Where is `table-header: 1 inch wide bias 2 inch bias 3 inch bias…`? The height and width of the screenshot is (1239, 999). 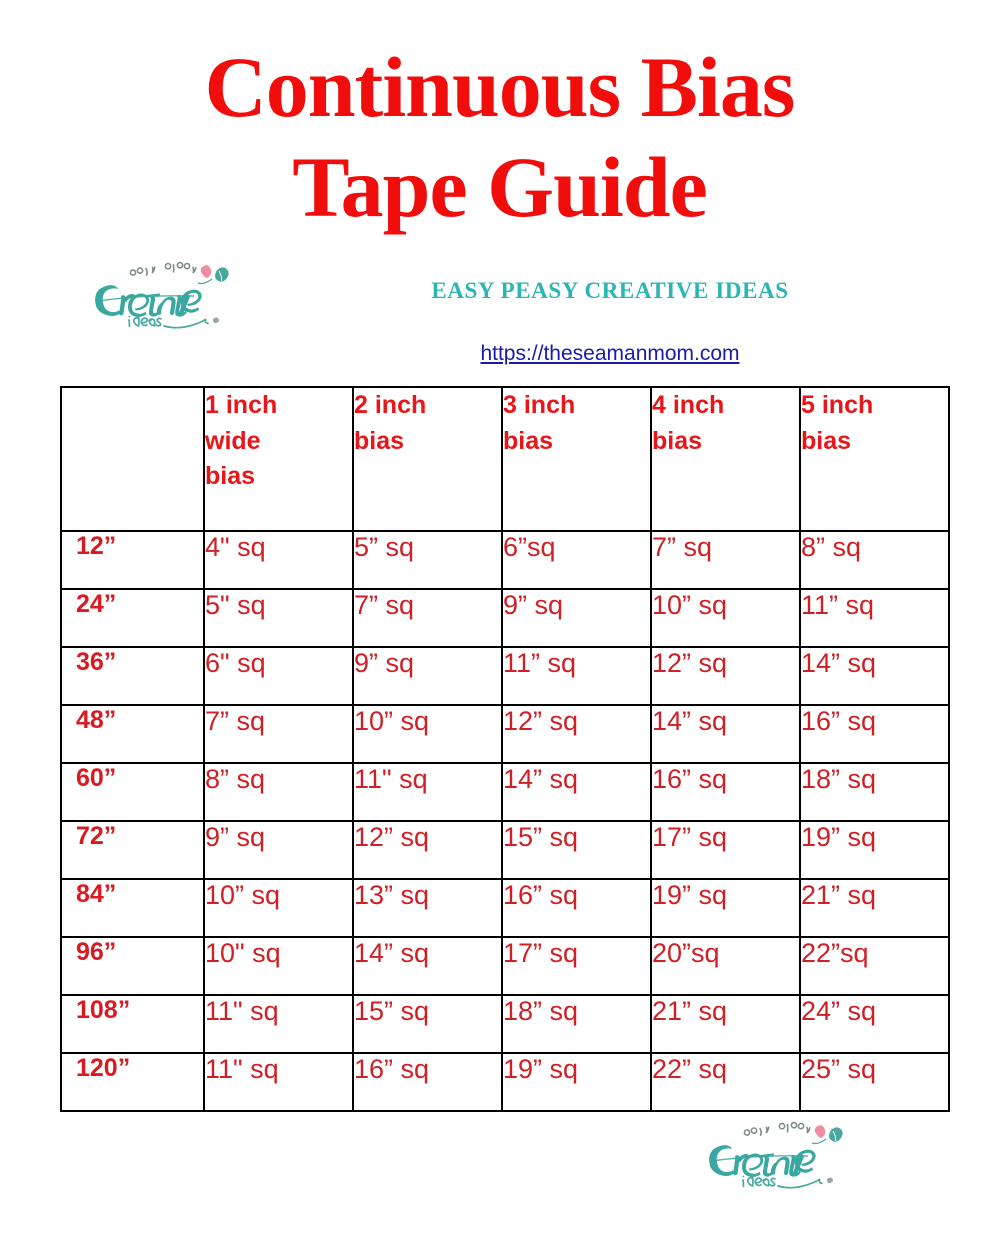
table-header: 1 inch wide bias 2 inch bias 3 inch bias… is located at coordinates (505, 459).